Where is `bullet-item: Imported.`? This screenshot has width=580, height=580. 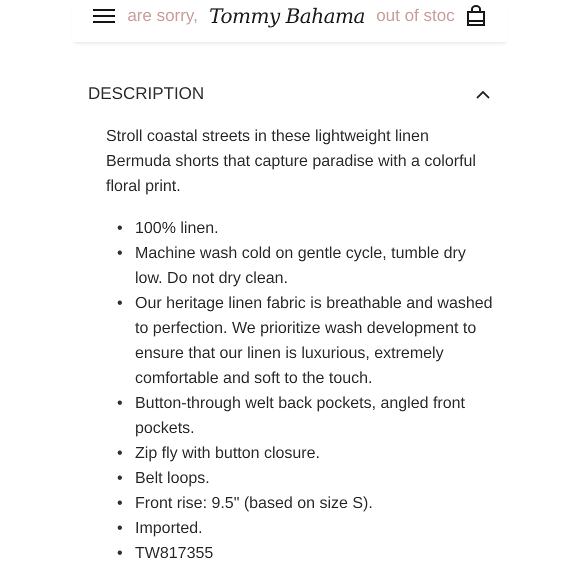 bullet-item: Imported. is located at coordinates (169, 529).